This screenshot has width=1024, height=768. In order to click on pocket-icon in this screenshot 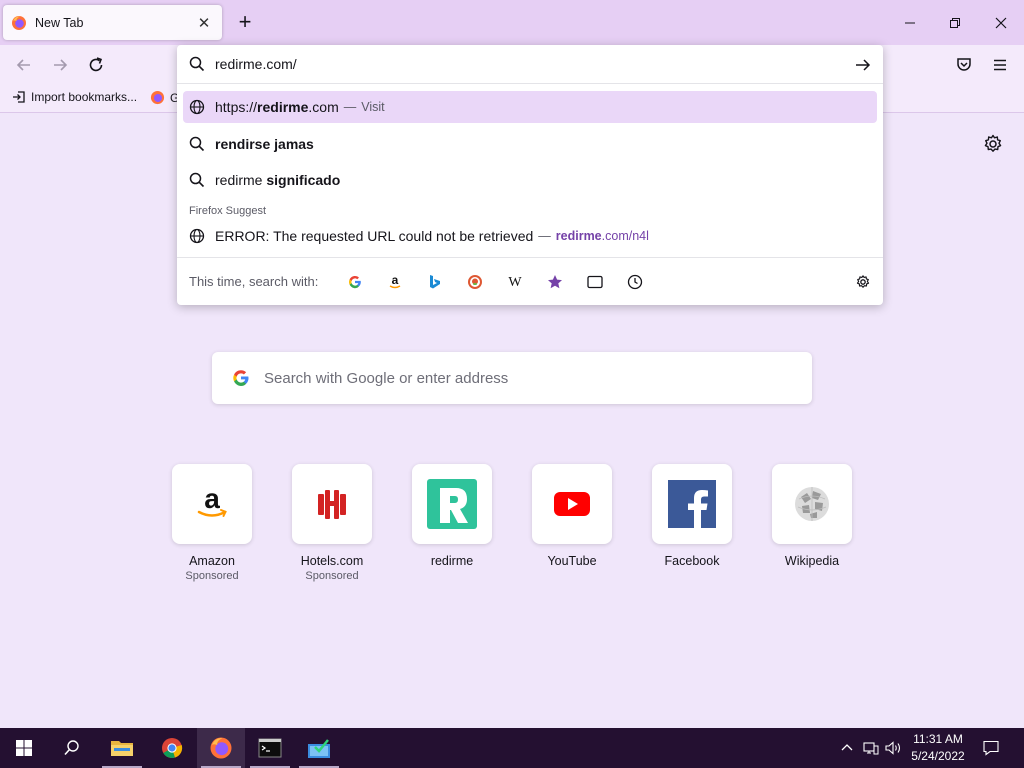, I will do `click(964, 64)`.